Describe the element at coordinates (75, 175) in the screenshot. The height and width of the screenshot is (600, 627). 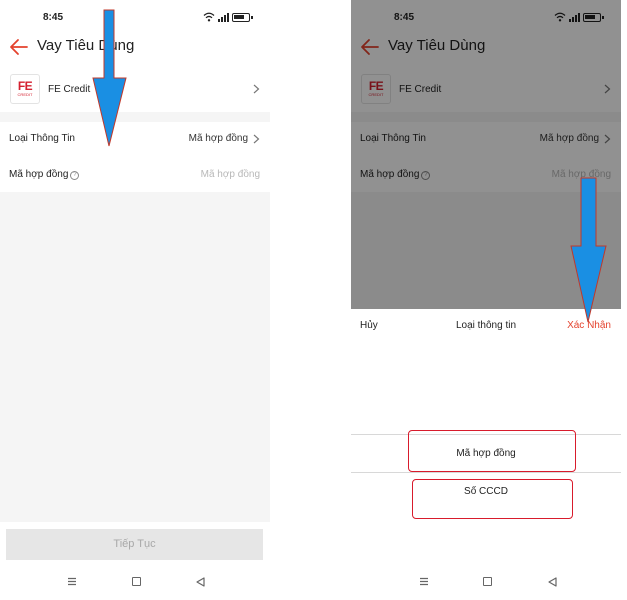
I see `info-icon: ?` at that location.